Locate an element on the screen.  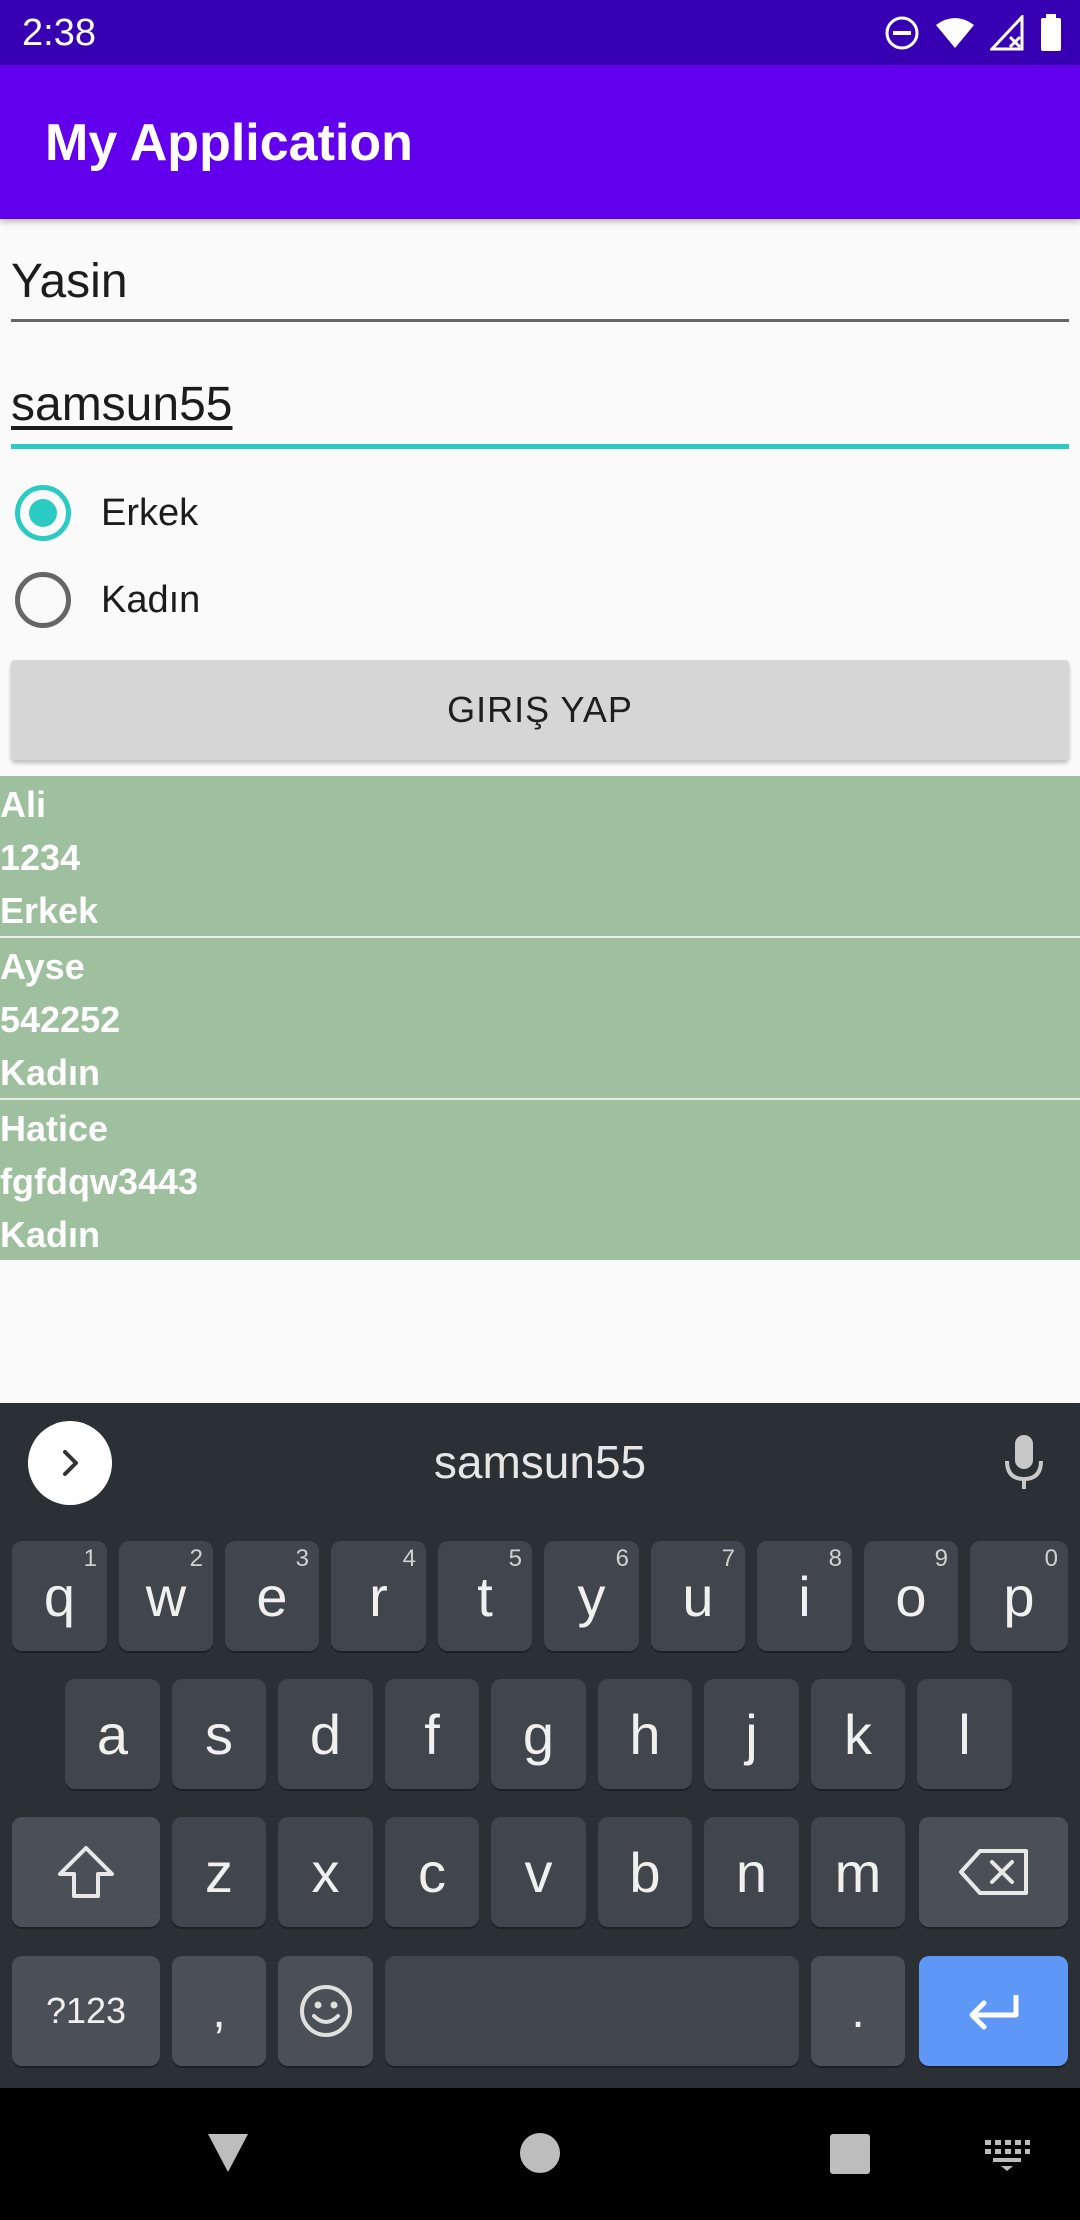
shift-key is located at coordinates (86, 1872).